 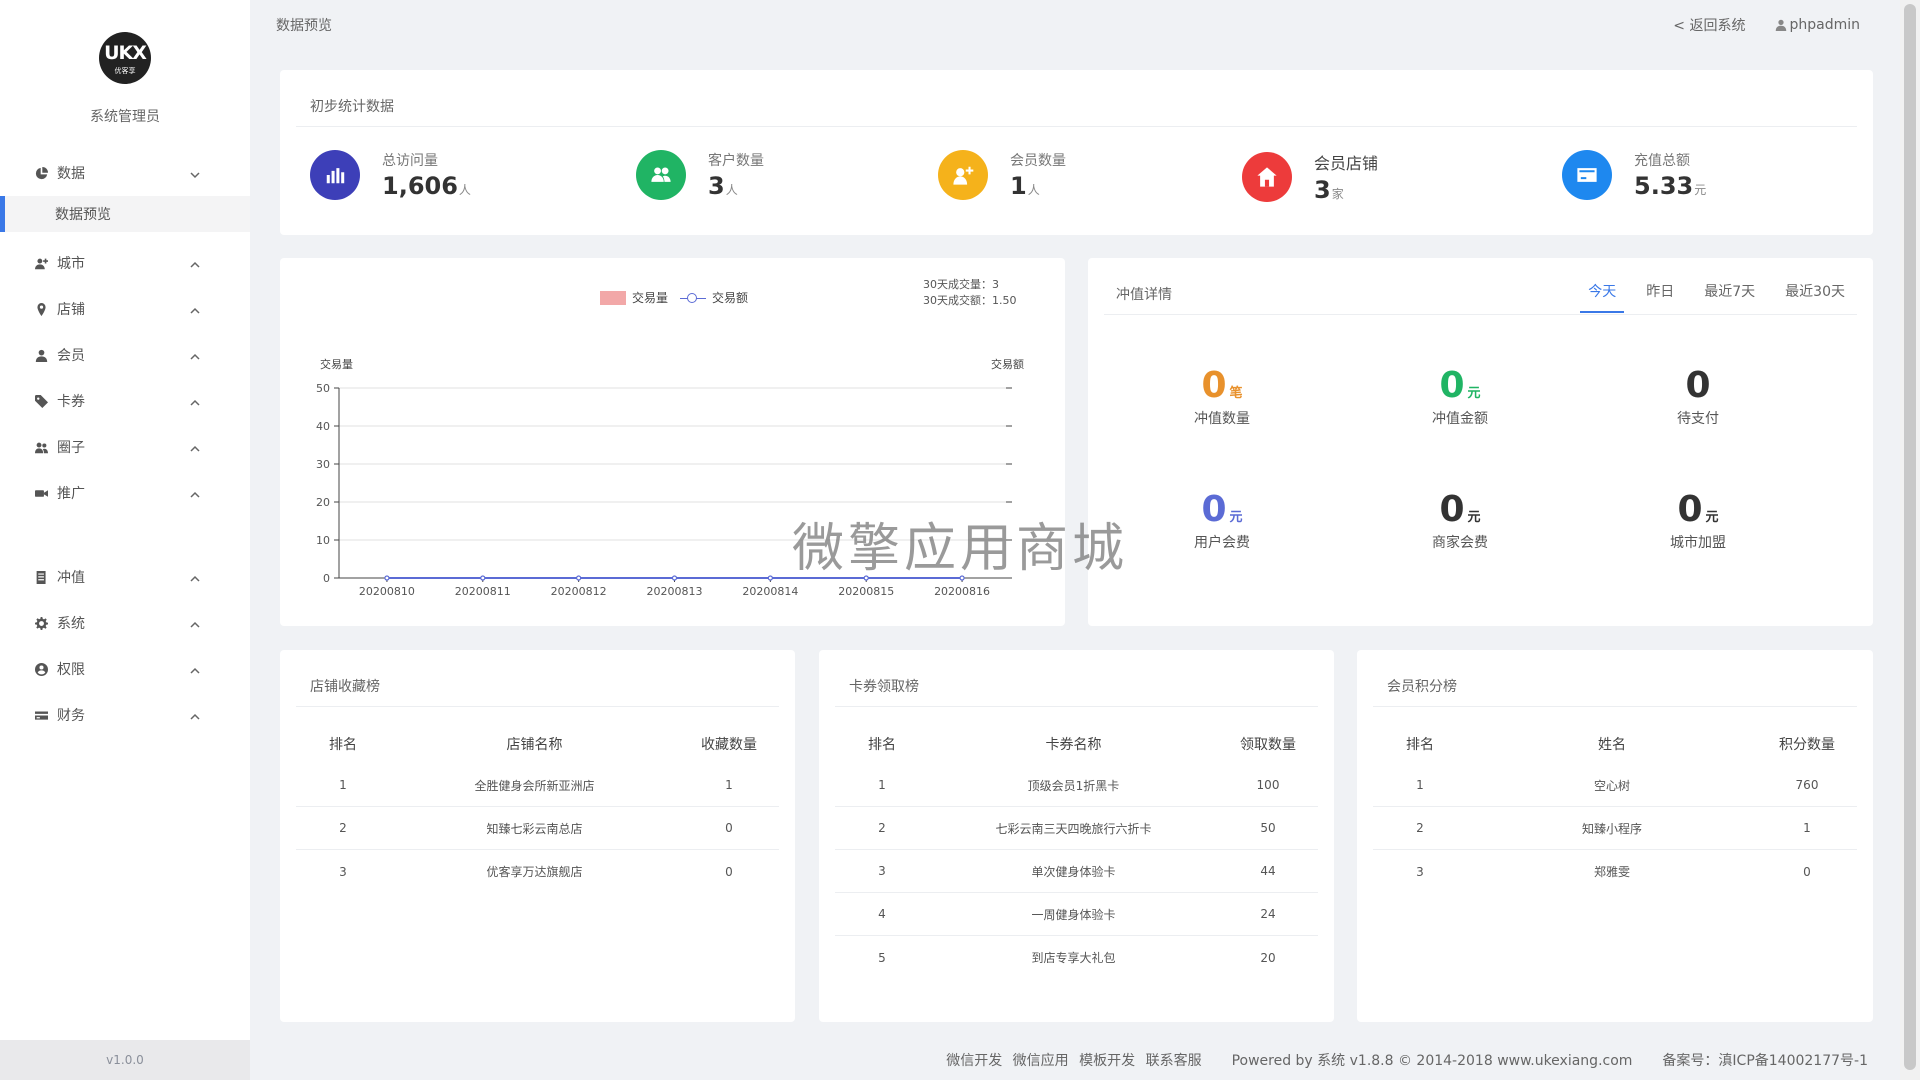 I want to click on card-icon, so click(x=1587, y=175).